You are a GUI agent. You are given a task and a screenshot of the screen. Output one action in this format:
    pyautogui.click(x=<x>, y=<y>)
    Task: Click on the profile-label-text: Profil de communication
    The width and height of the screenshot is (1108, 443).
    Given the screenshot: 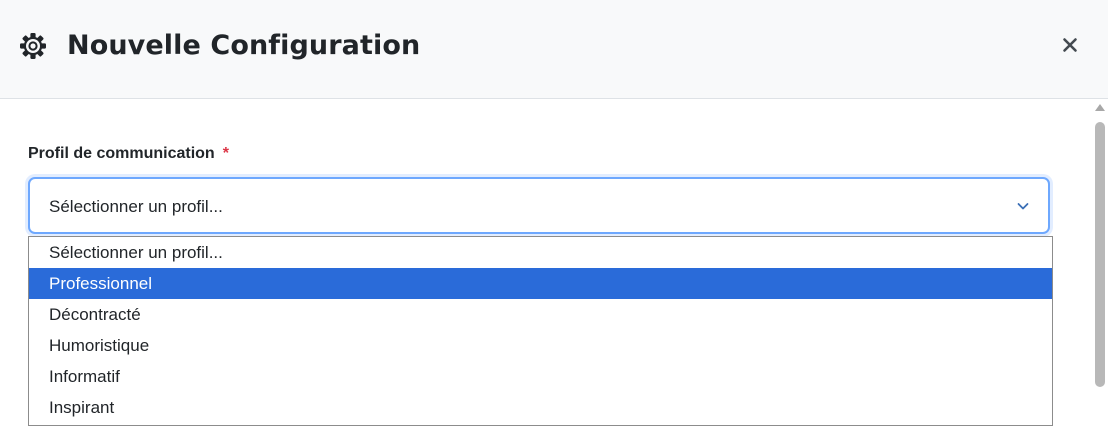 What is the action you would take?
    pyautogui.click(x=121, y=153)
    